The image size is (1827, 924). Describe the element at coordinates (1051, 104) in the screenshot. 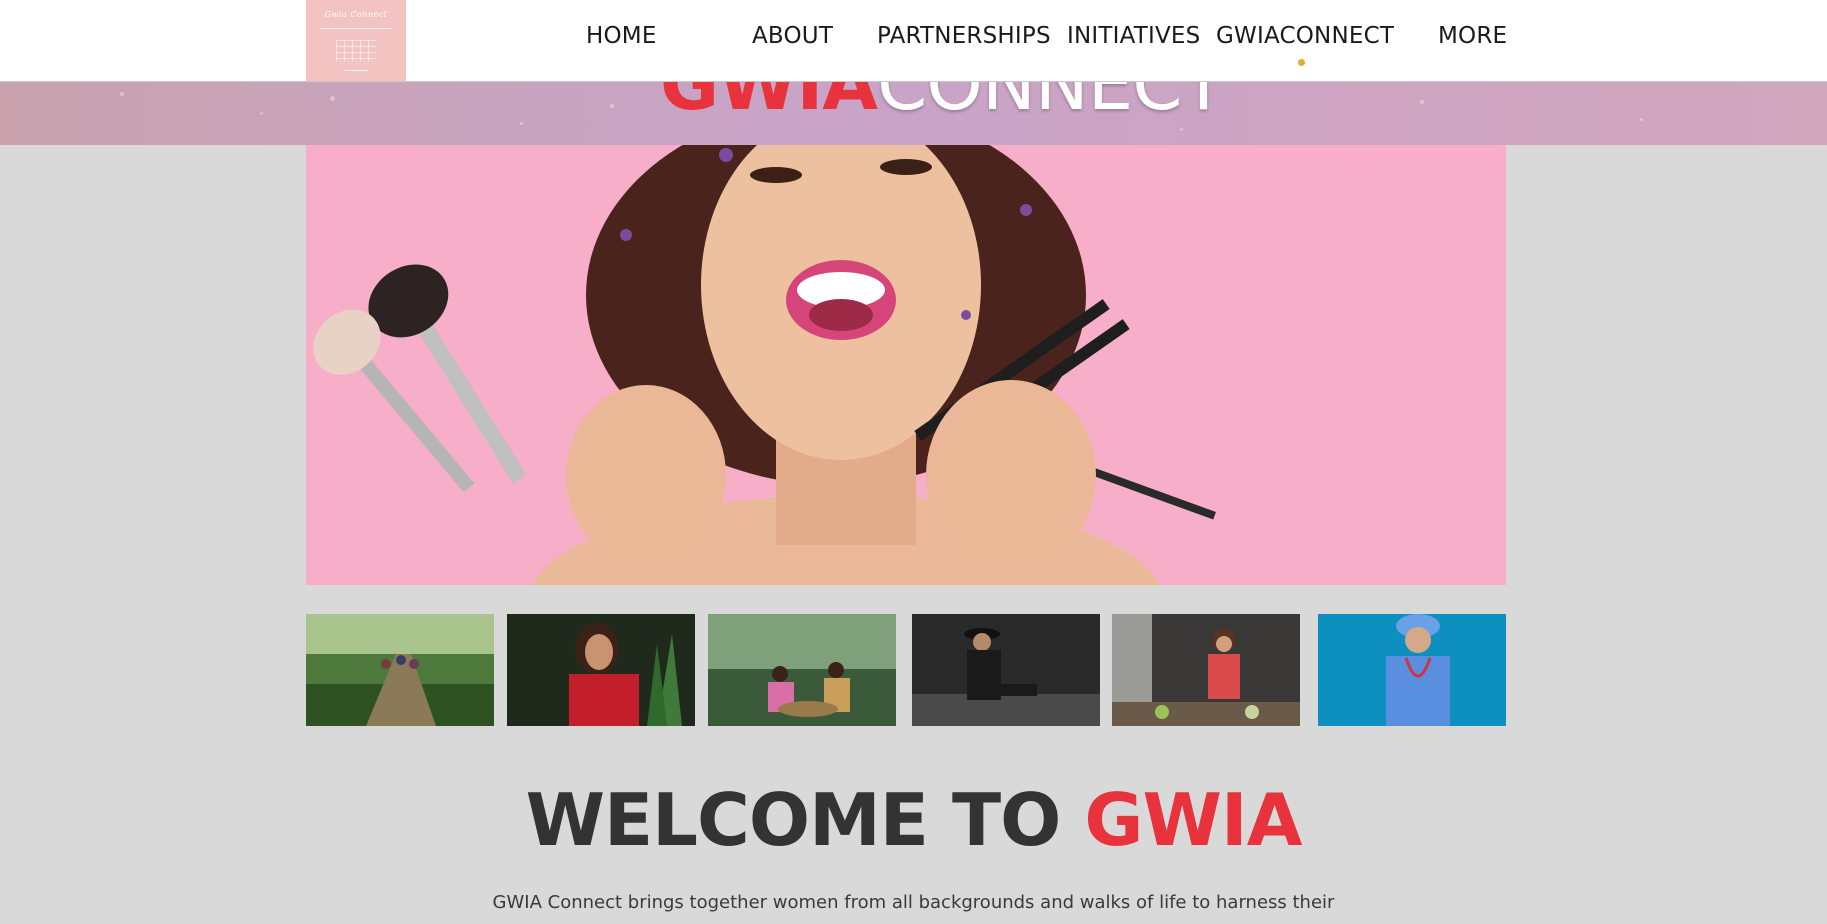

I see `banner-title-white: CONNECT` at that location.